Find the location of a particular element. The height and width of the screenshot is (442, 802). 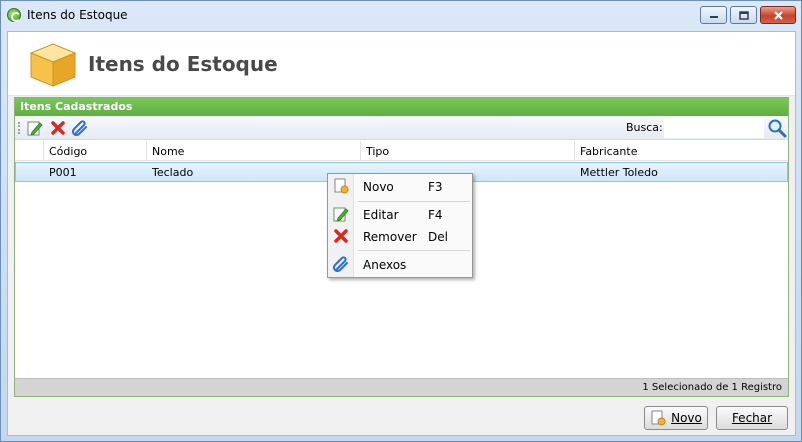

context-menu-item-novo: Novo F3 is located at coordinates (400, 186).